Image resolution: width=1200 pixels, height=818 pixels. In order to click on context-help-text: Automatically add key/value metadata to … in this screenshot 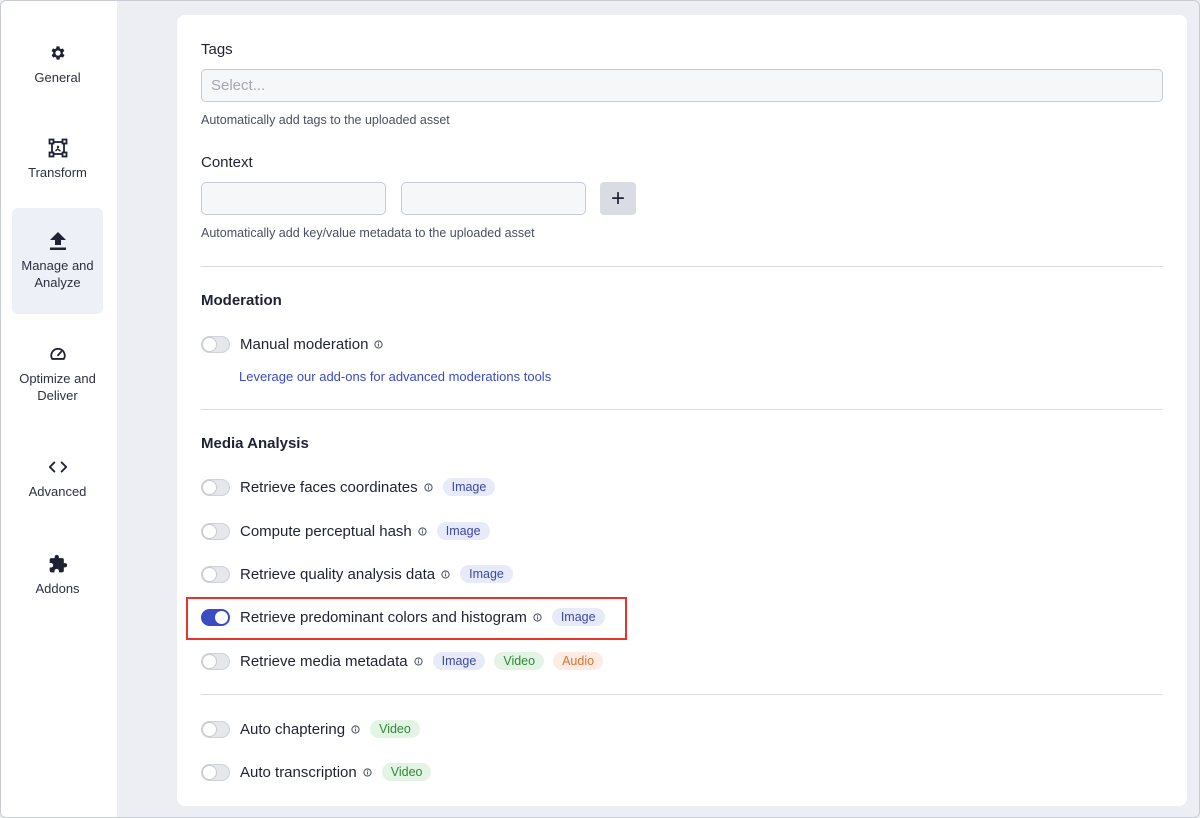, I will do `click(368, 233)`.